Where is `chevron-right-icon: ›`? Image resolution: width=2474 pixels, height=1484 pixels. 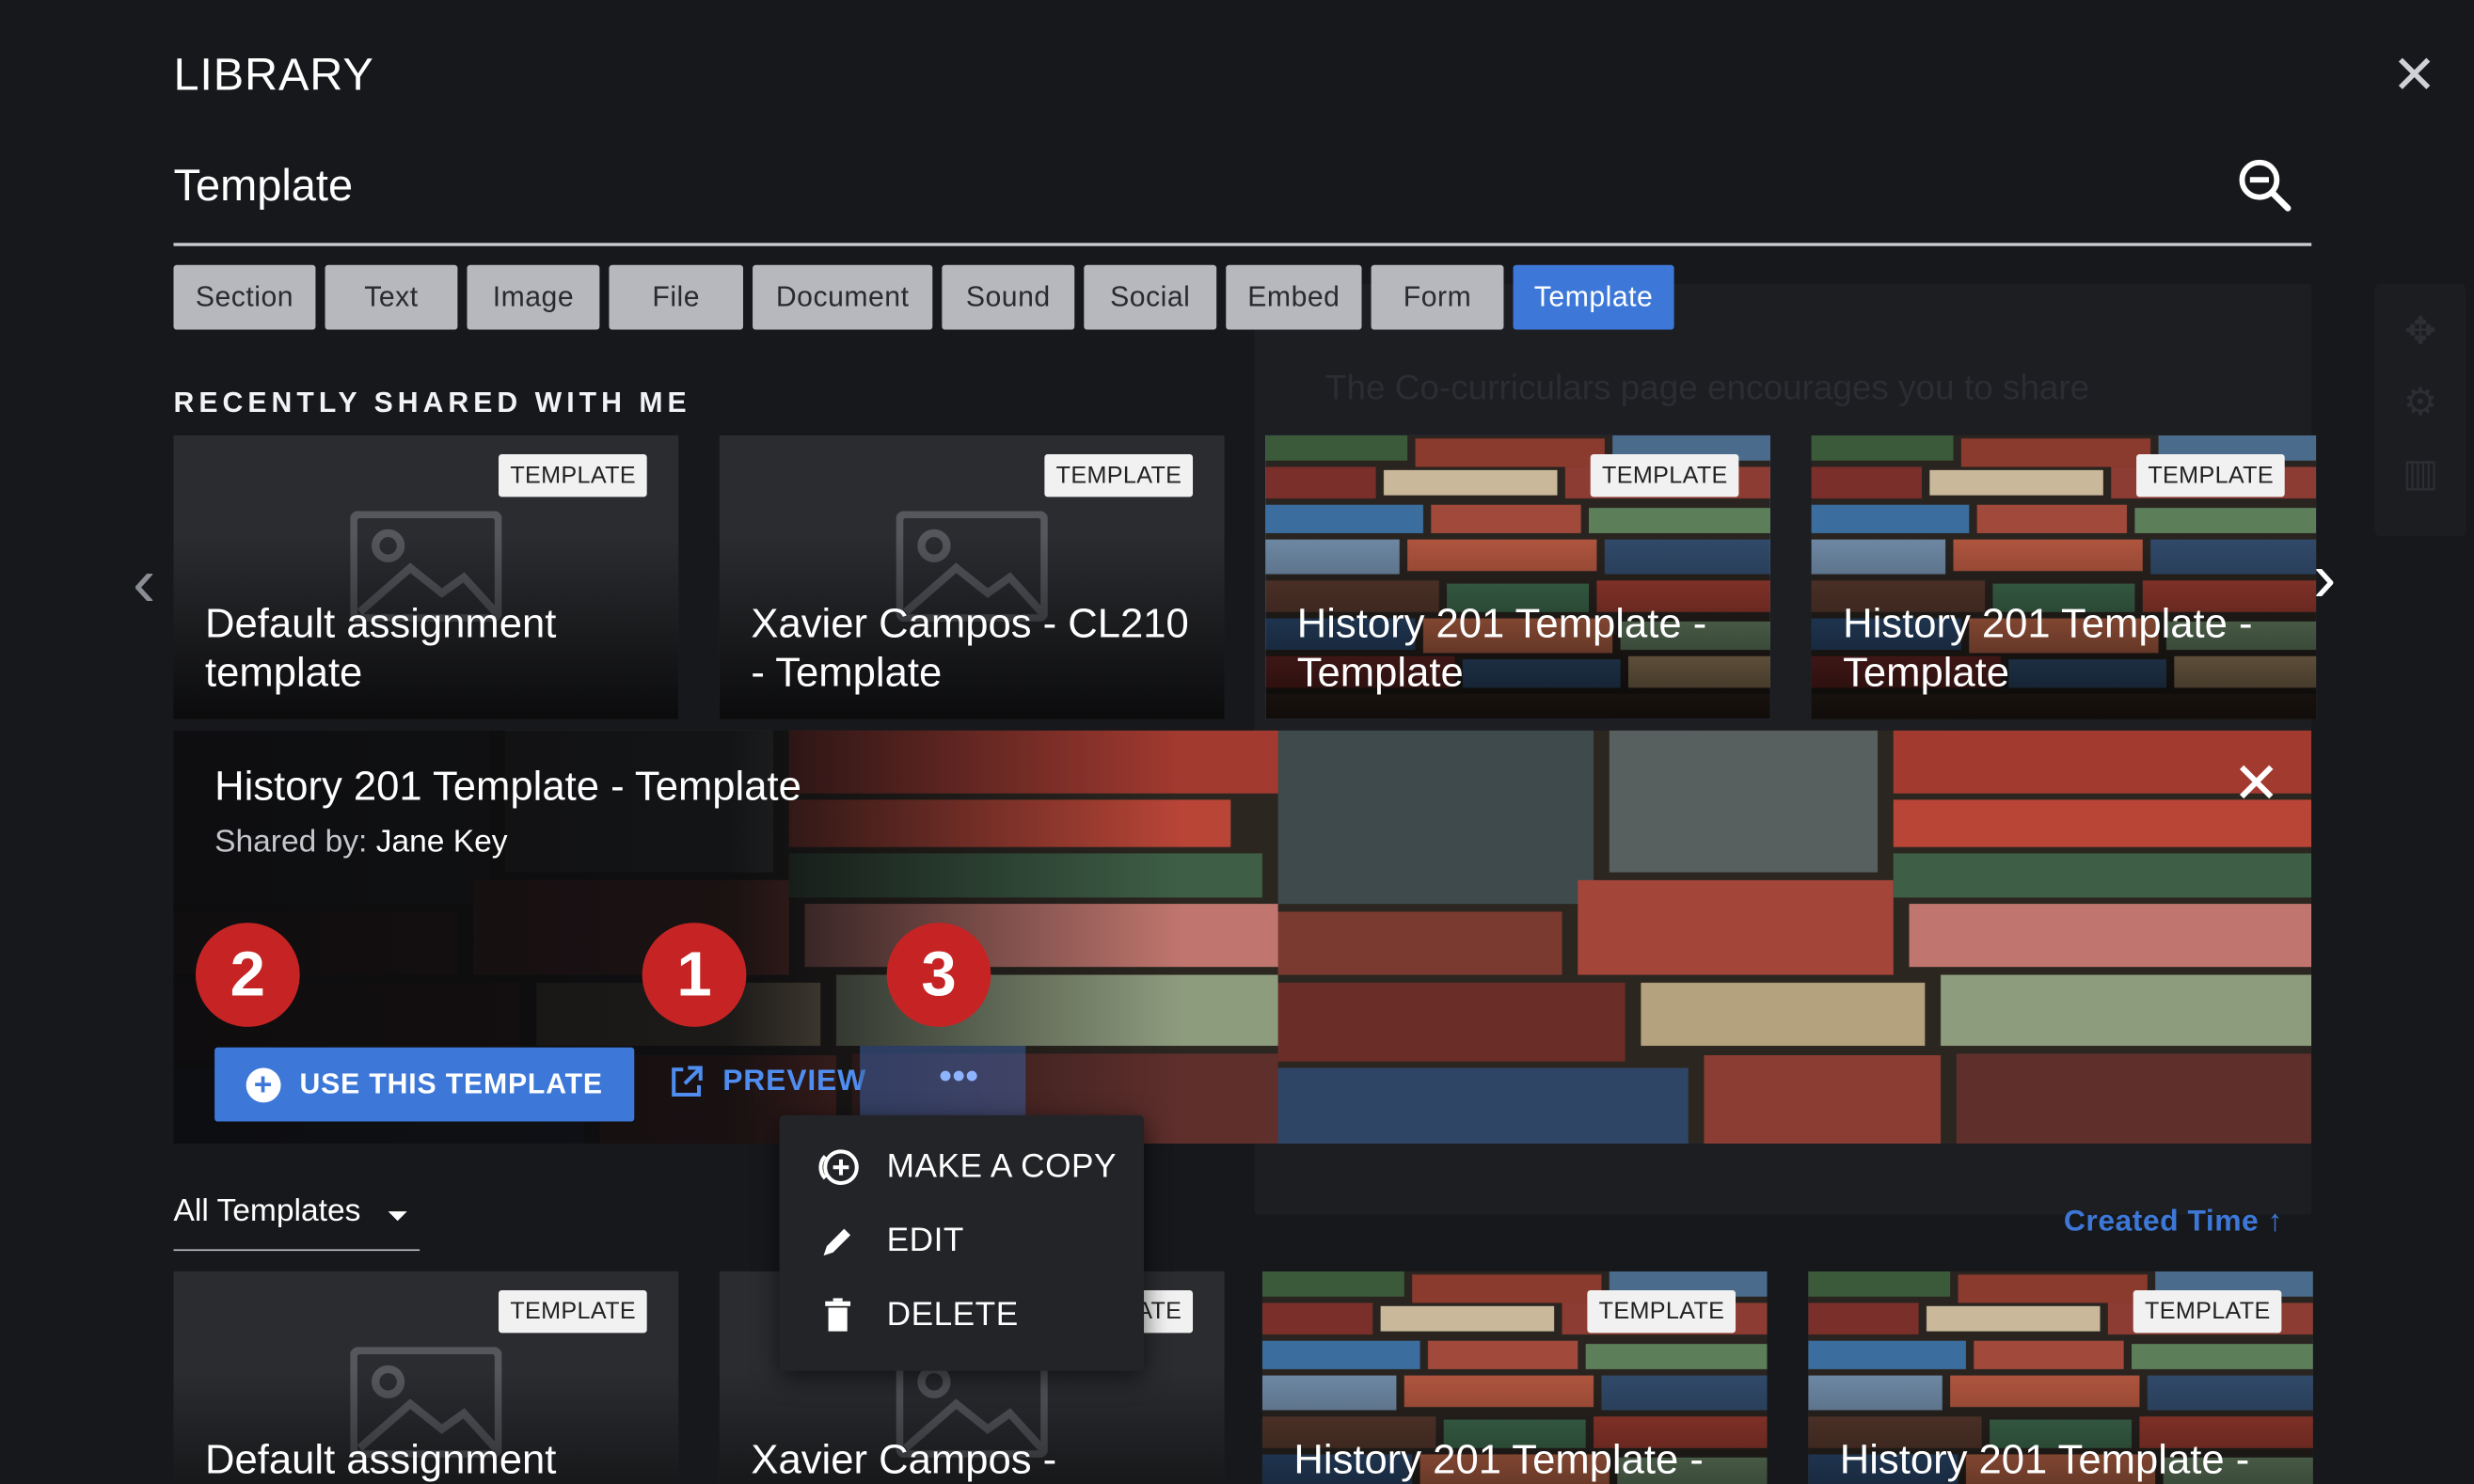 chevron-right-icon: › is located at coordinates (2325, 579).